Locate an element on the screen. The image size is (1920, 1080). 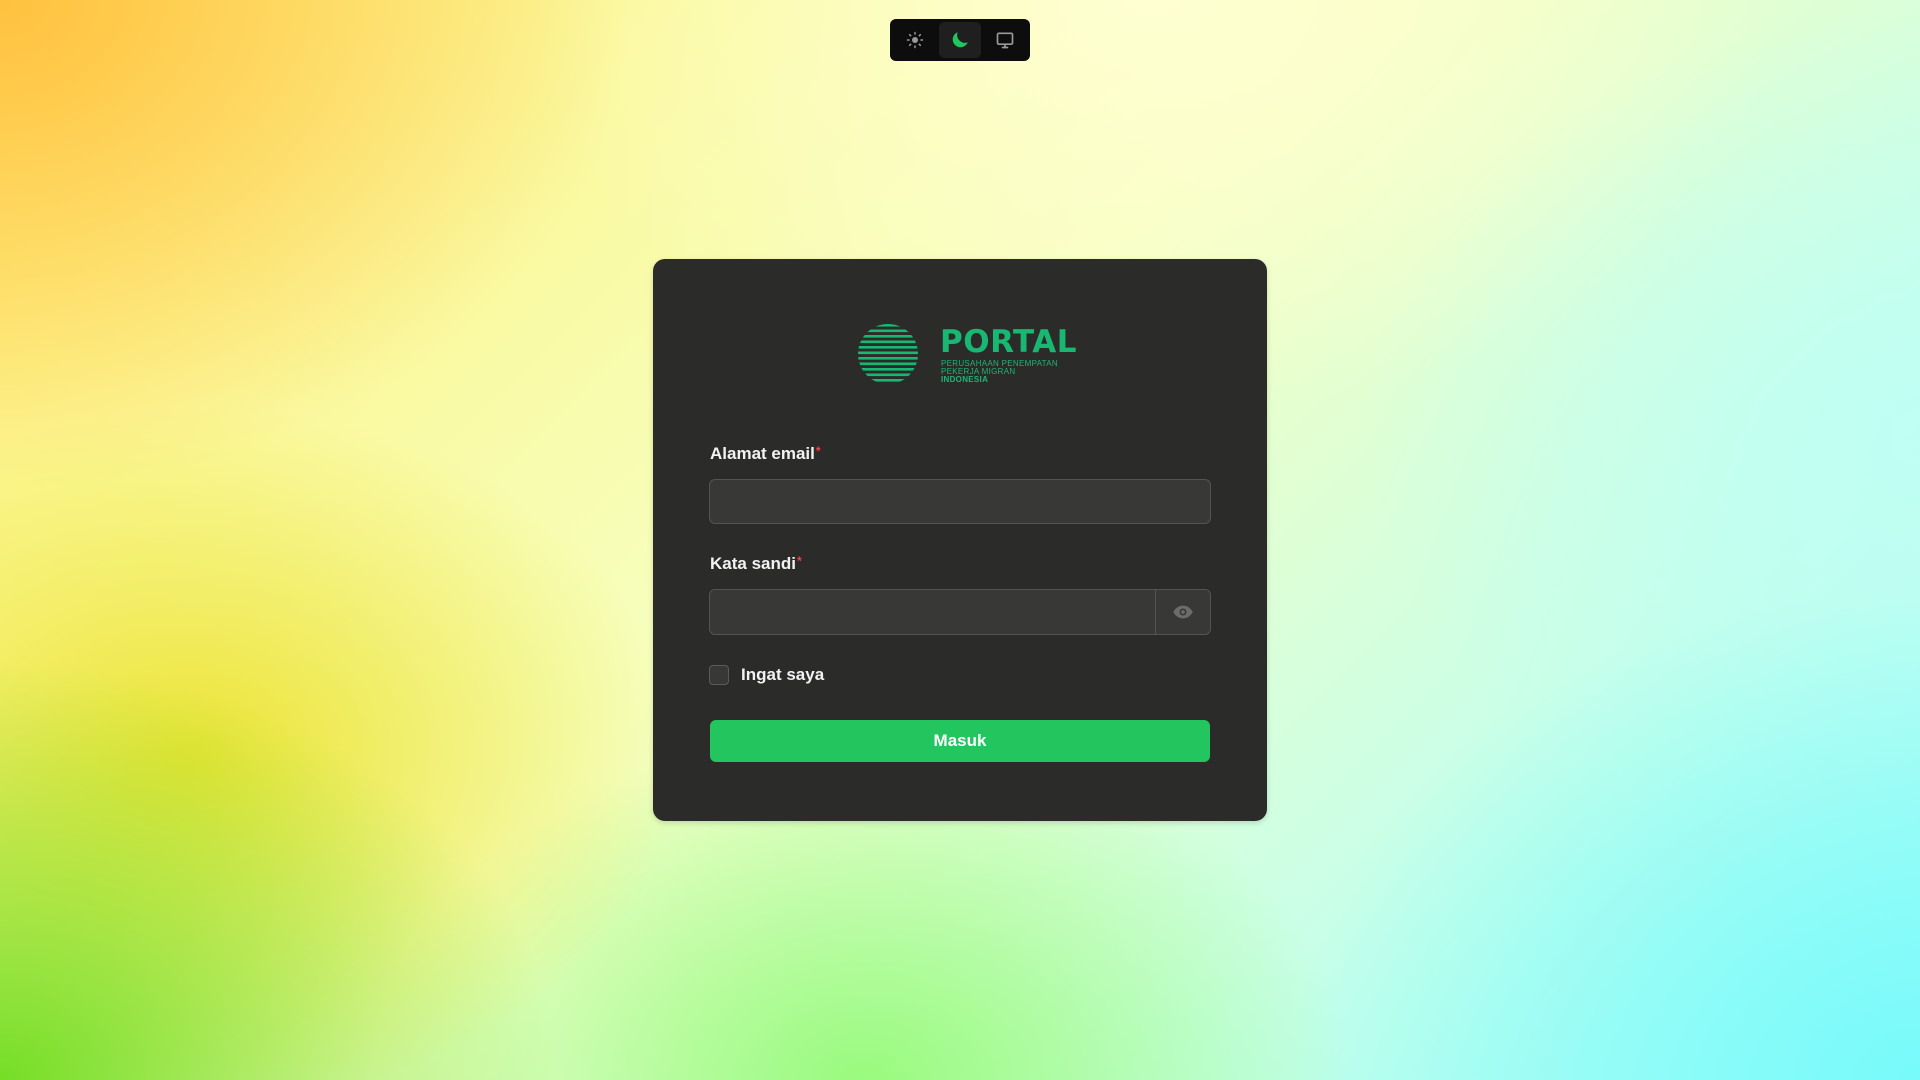
theme-switcher is located at coordinates (960, 40).